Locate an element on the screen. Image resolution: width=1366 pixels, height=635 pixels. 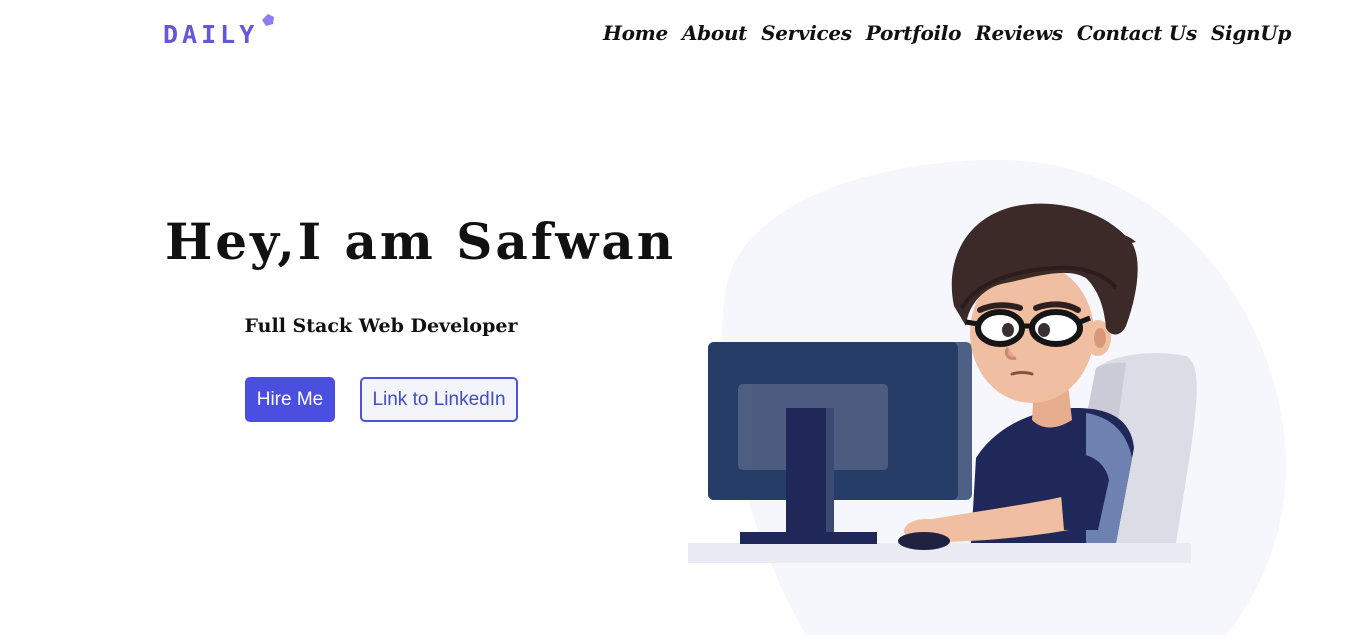
nav-about: About is located at coordinates (714, 33).